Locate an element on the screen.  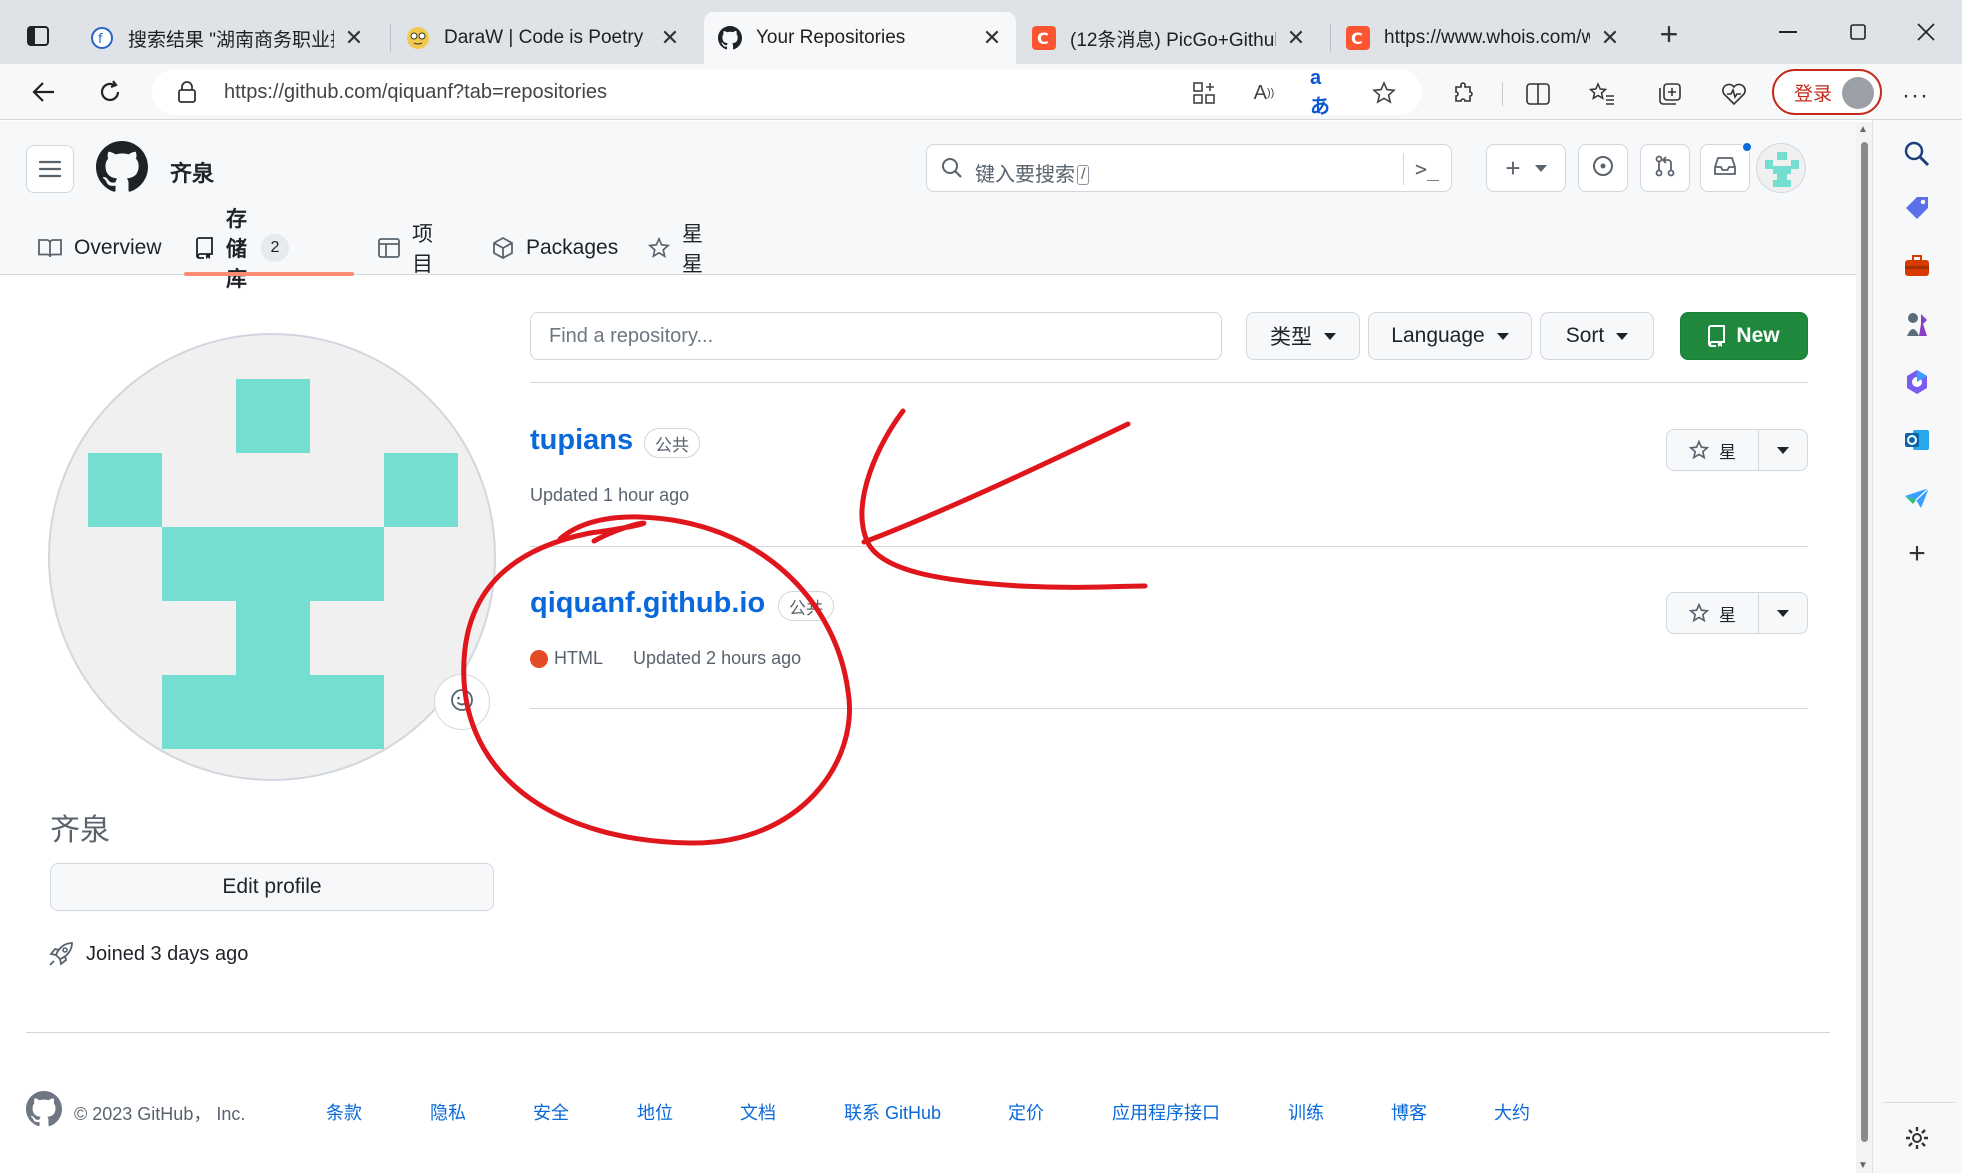
extensions-icon is located at coordinates (1464, 94).